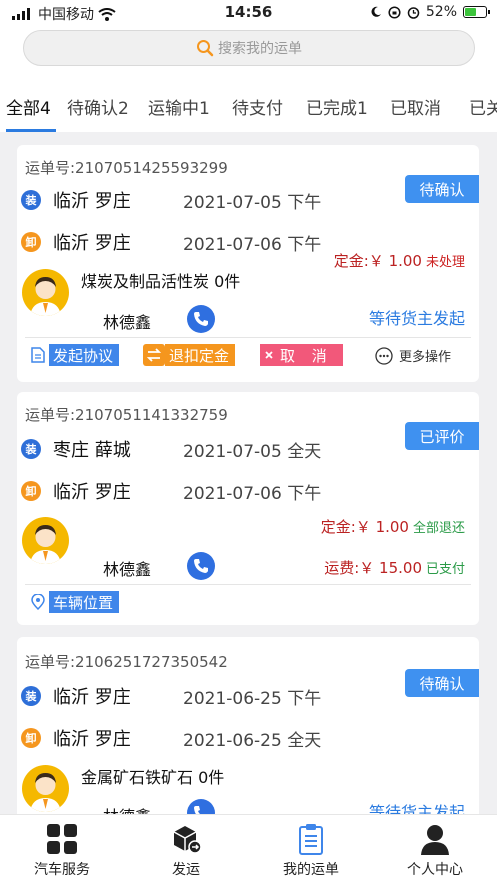  Describe the element at coordinates (252, 451) in the screenshot. I see `load-date: 2021-07-05 全天` at that location.